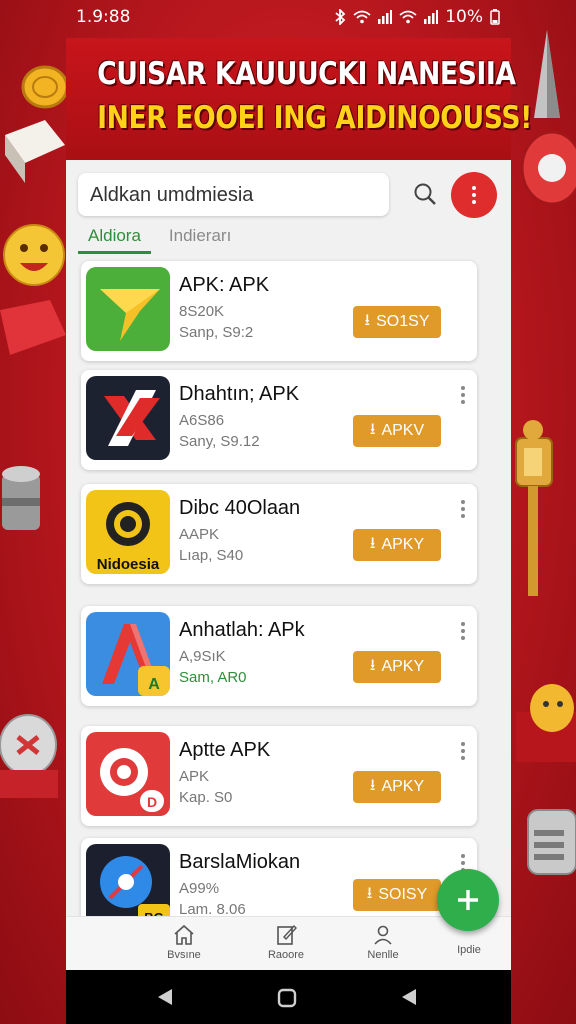 The image size is (576, 1024). Describe the element at coordinates (202, 656) in the screenshot. I see `app-size: A,9SıK` at that location.